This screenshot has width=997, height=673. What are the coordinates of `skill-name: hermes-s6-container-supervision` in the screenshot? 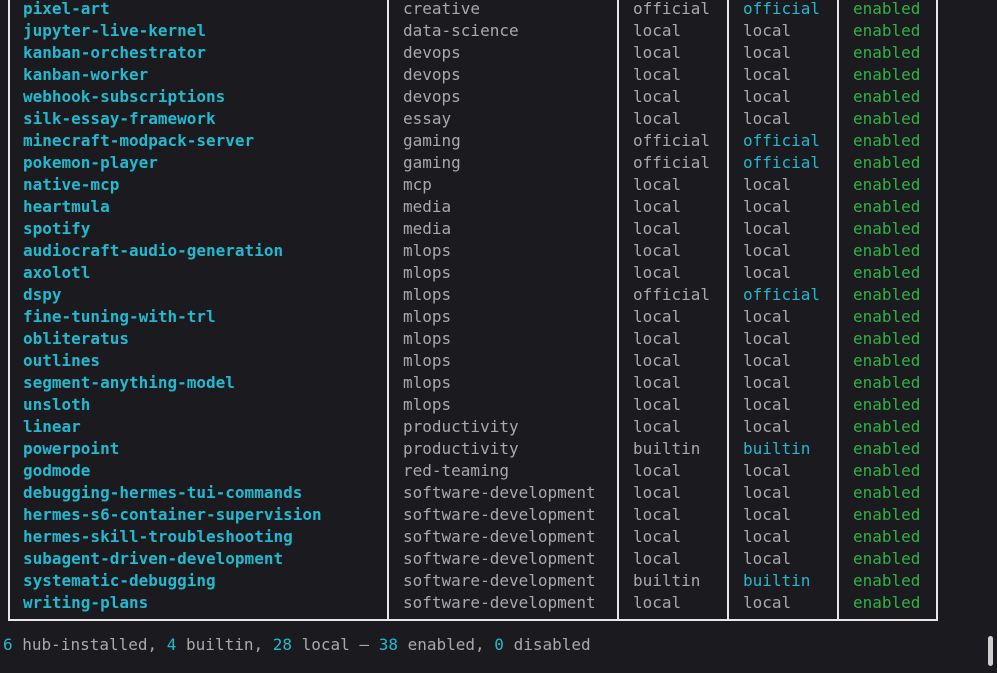 It's located at (172, 514).